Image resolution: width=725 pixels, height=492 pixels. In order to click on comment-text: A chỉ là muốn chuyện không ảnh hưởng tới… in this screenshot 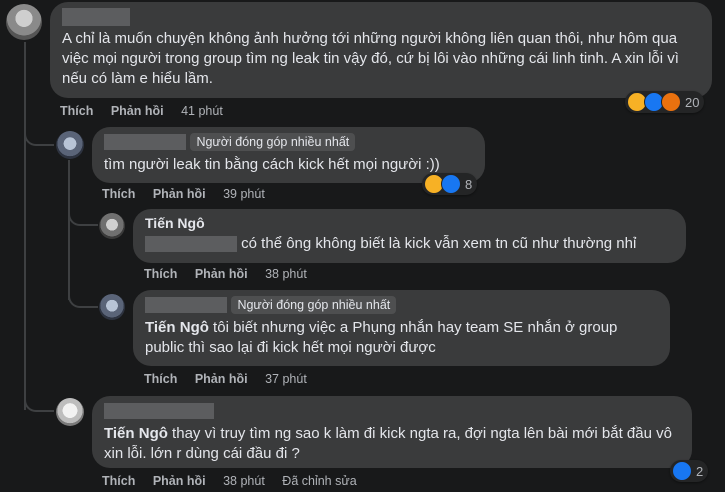, I will do `click(370, 59)`.